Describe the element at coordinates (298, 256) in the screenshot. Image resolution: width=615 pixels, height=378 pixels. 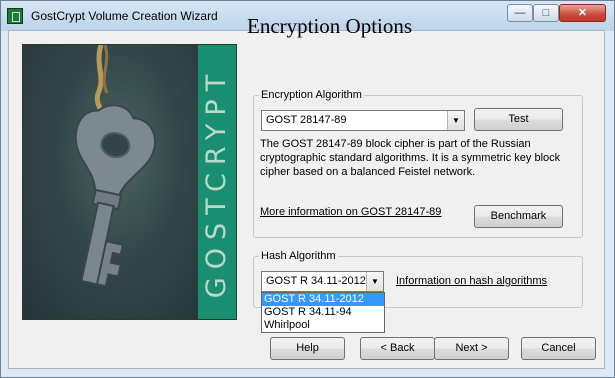
I see `hash-algorithm-legend: Hash Algorithm` at that location.